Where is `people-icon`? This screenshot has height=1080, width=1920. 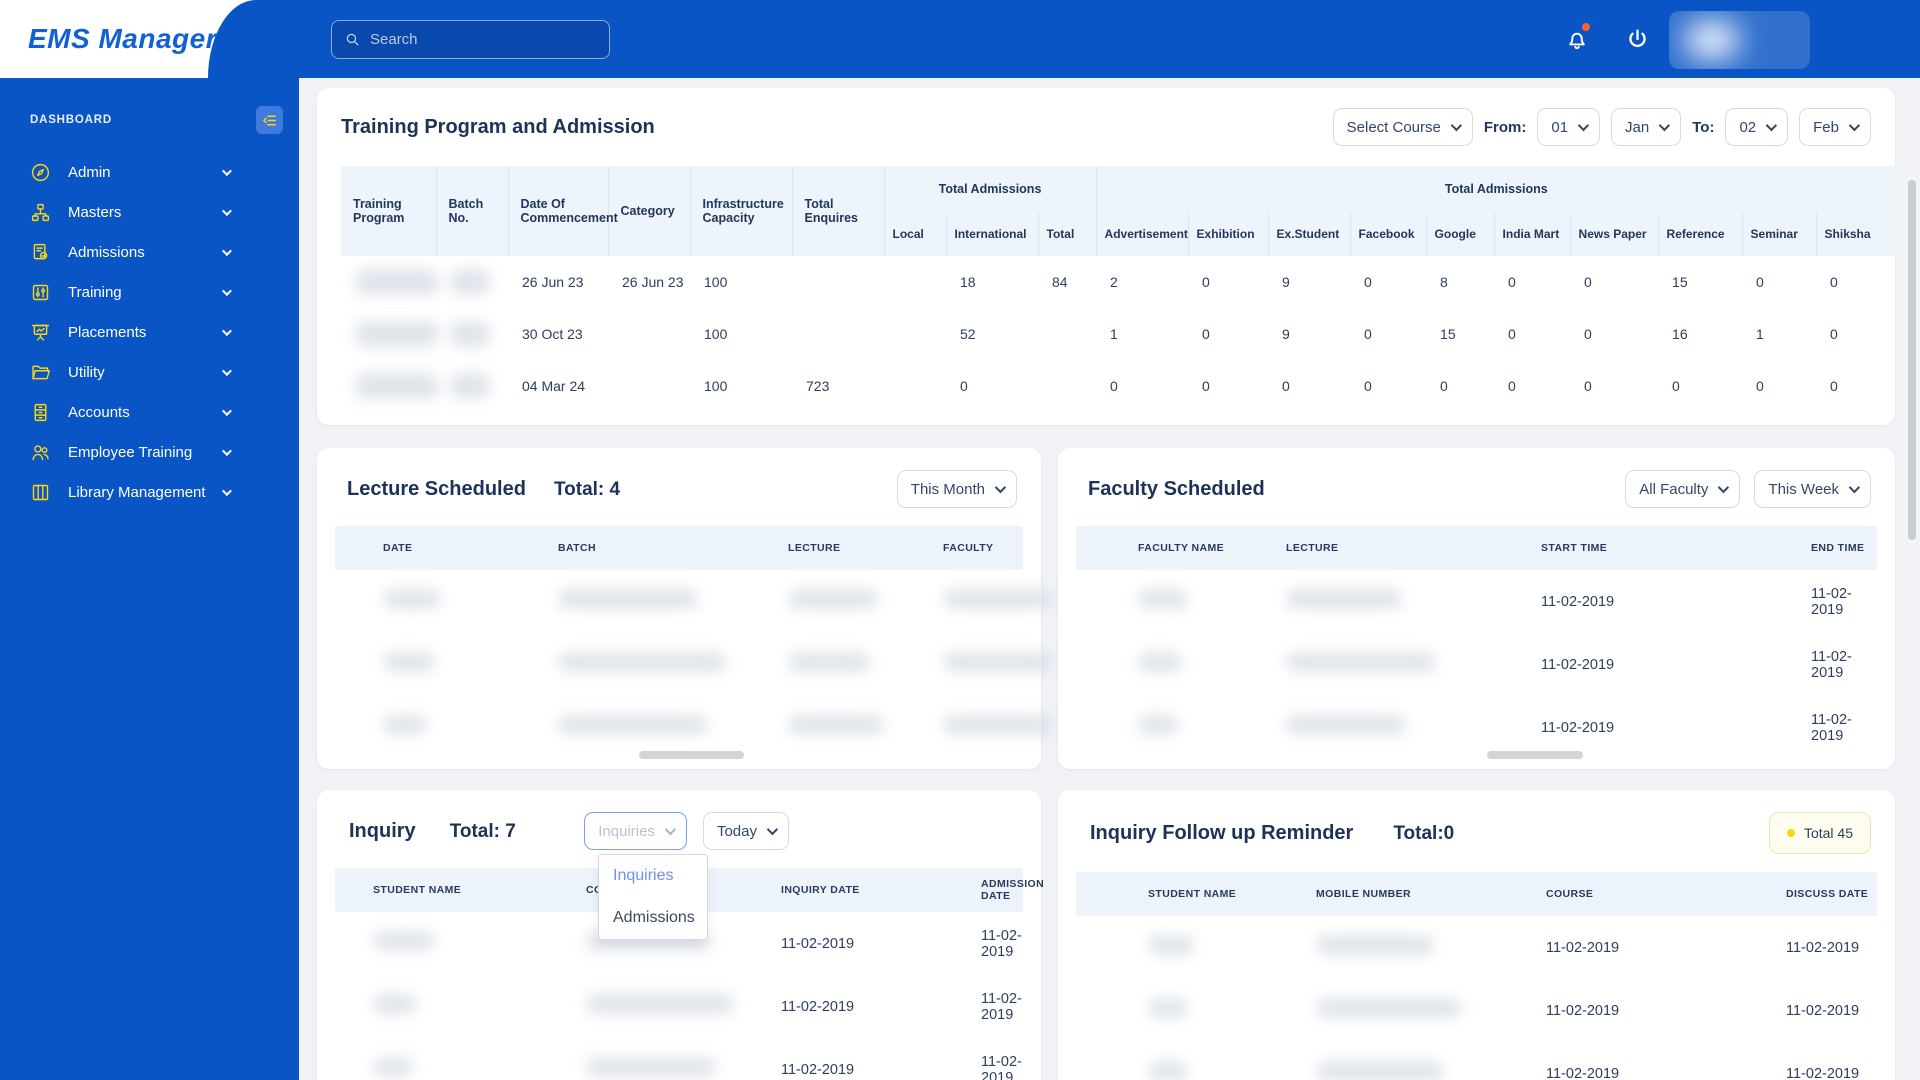 people-icon is located at coordinates (40, 452).